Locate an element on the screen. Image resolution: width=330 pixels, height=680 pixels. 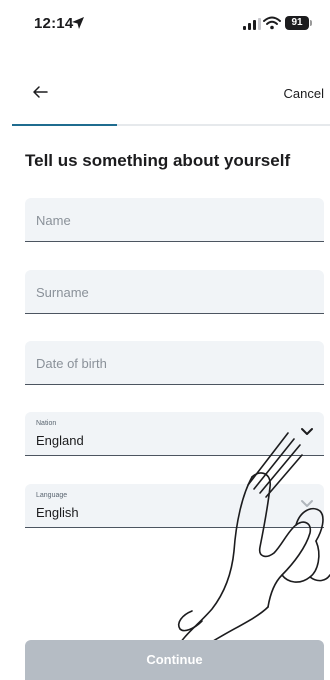
continue-button: Continue is located at coordinates (174, 660).